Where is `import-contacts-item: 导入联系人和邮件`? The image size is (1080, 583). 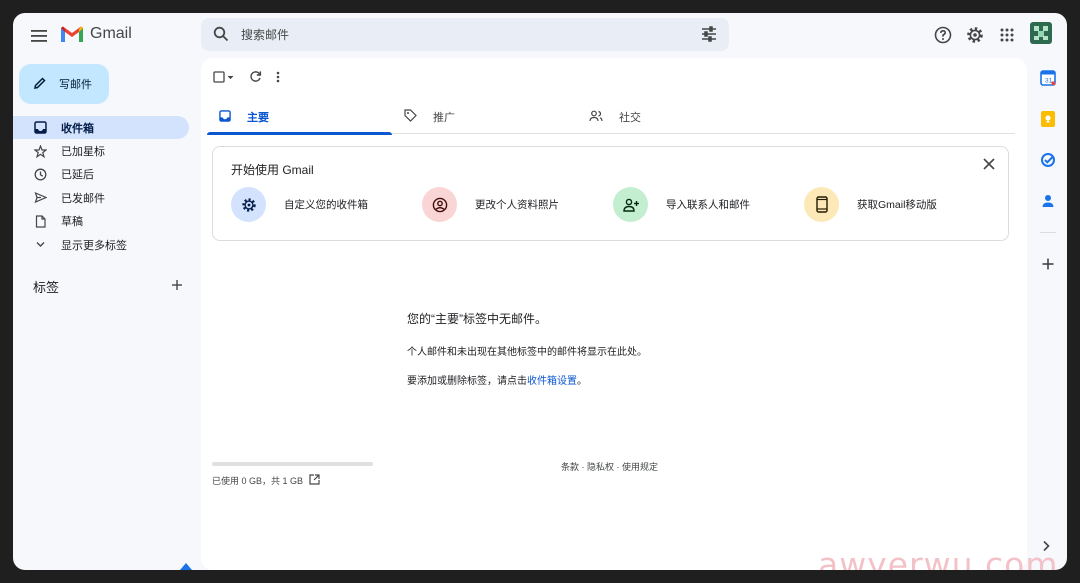
import-contacts-item: 导入联系人和邮件 is located at coordinates (708, 204).